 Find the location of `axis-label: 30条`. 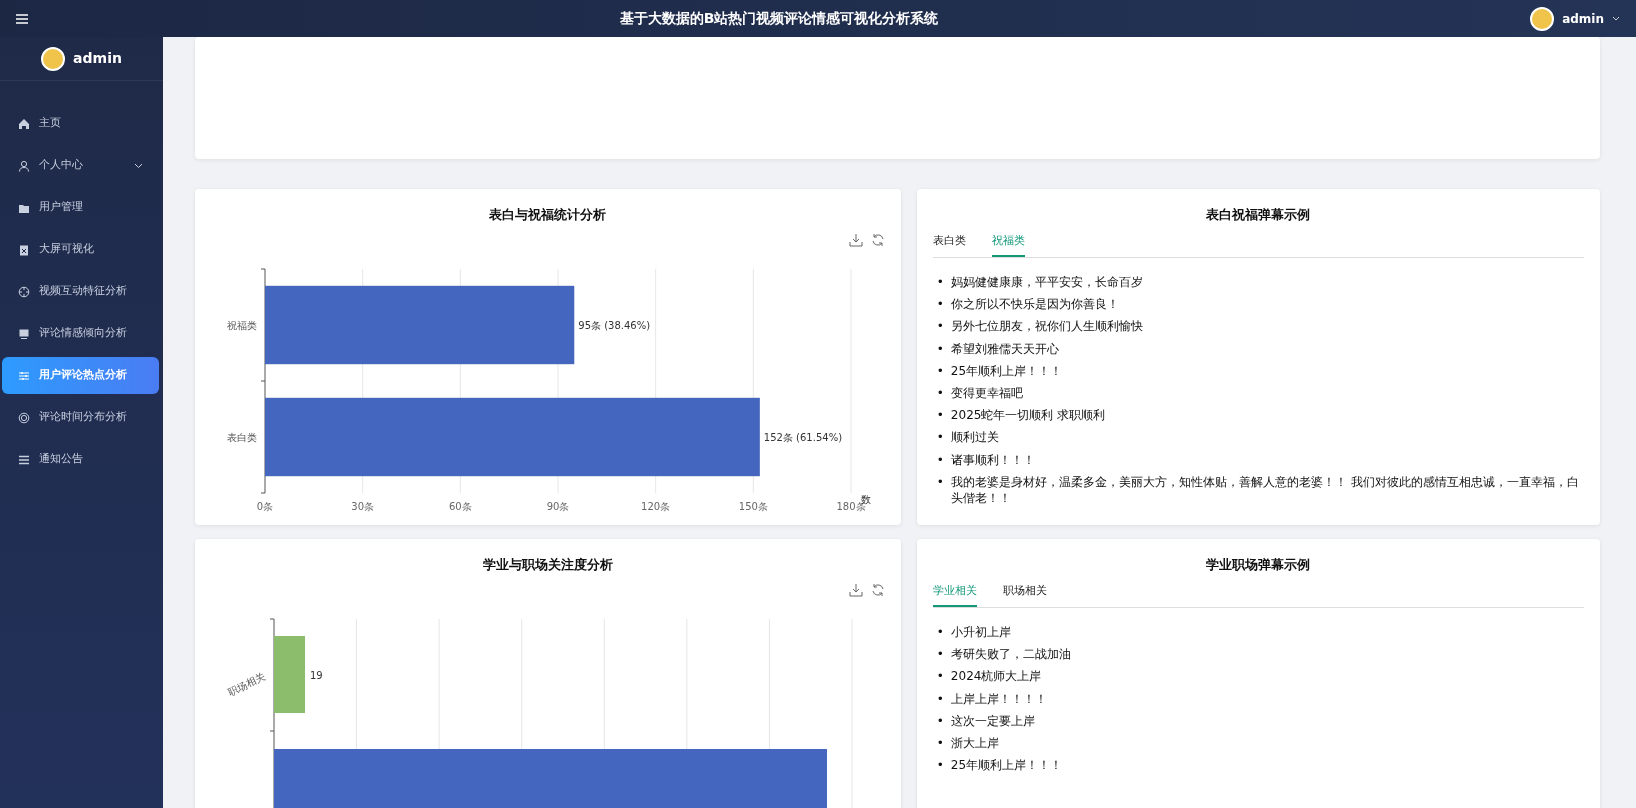

axis-label: 30条 is located at coordinates (363, 506).